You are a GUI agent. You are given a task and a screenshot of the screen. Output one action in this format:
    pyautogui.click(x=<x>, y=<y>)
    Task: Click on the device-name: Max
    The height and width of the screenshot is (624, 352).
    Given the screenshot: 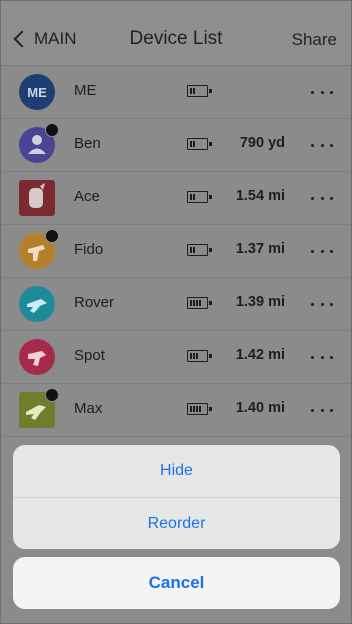 What is the action you would take?
    pyautogui.click(x=88, y=408)
    